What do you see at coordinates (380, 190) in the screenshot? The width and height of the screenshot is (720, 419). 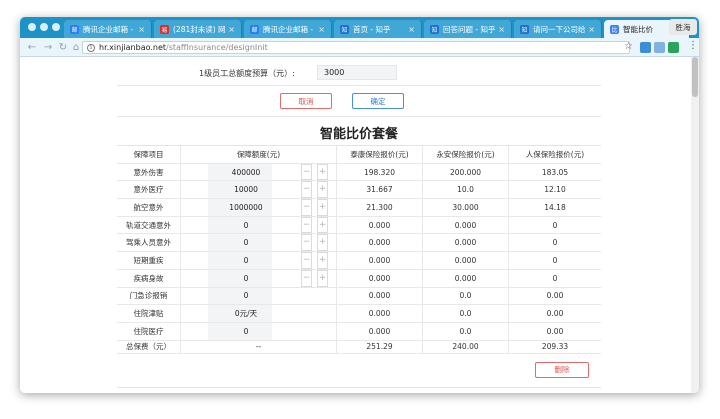 I see `taikang-quote: 31.667` at bounding box center [380, 190].